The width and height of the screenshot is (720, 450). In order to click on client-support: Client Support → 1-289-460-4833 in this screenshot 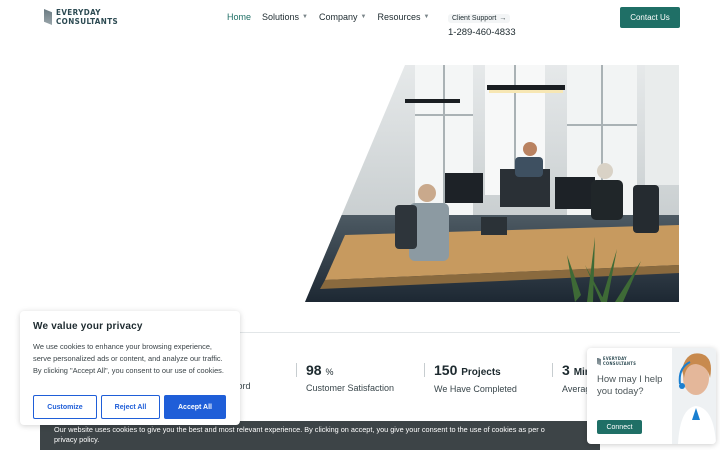, I will do `click(482, 22)`.